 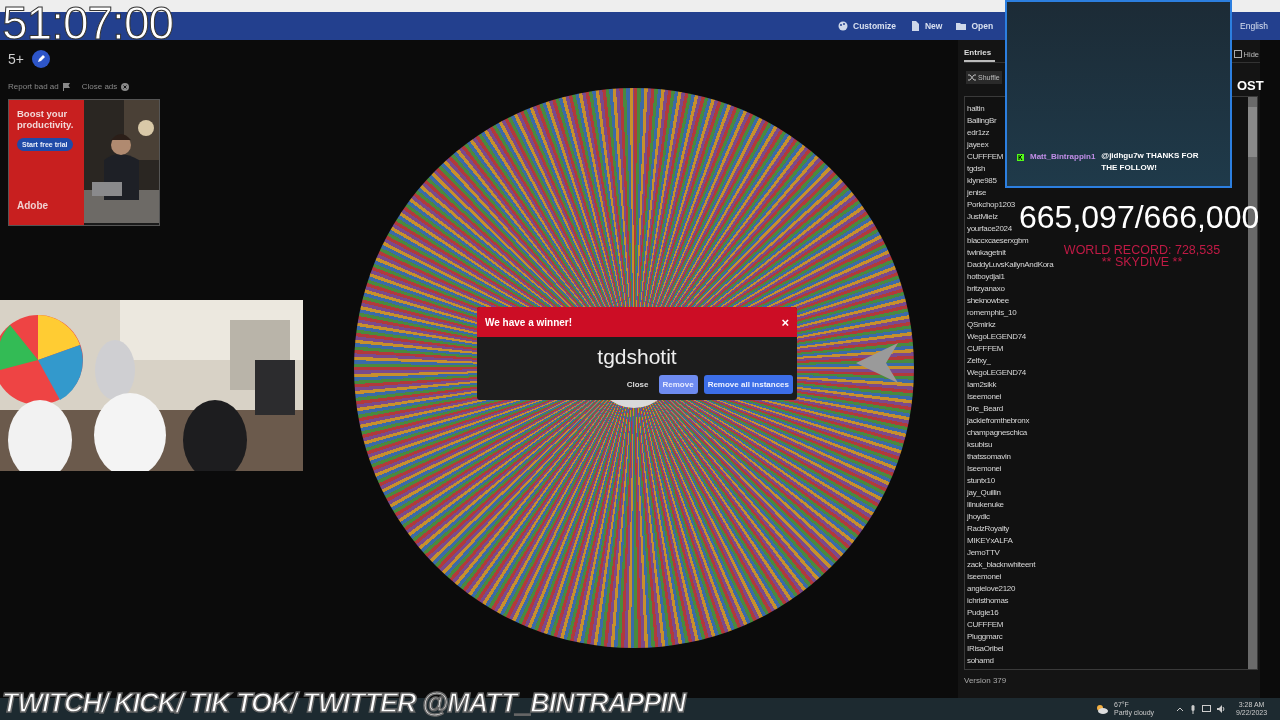 What do you see at coordinates (867, 26) in the screenshot?
I see `toolbar-button: Customize` at bounding box center [867, 26].